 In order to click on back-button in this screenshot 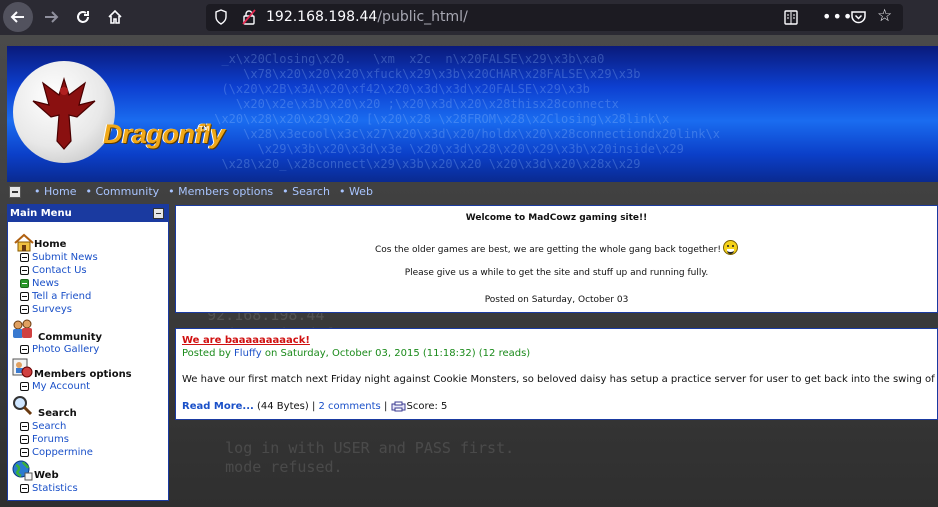, I will do `click(18, 17)`.